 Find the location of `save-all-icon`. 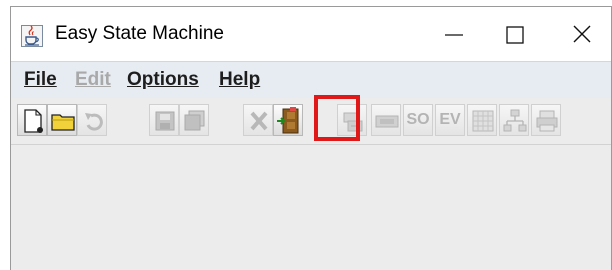

save-all-icon is located at coordinates (194, 120).